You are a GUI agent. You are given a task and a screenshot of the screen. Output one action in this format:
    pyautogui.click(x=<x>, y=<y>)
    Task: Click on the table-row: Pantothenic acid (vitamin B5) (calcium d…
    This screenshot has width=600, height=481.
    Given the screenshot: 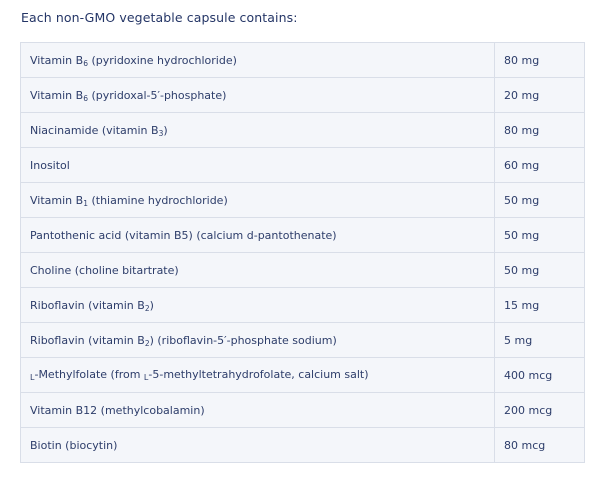 What is the action you would take?
    pyautogui.click(x=302, y=235)
    